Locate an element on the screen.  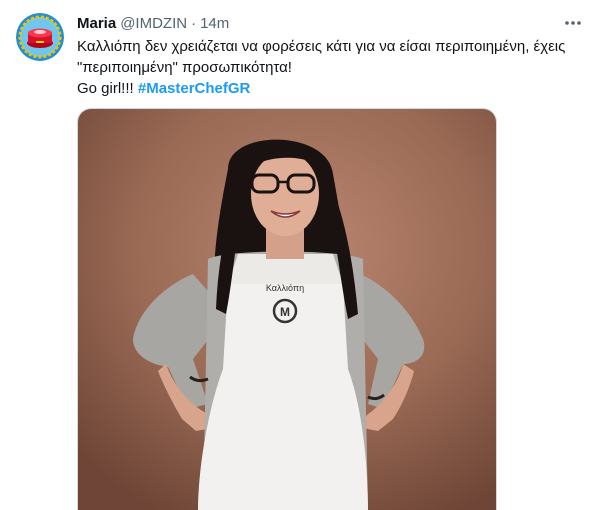
more-options-icon is located at coordinates (573, 23).